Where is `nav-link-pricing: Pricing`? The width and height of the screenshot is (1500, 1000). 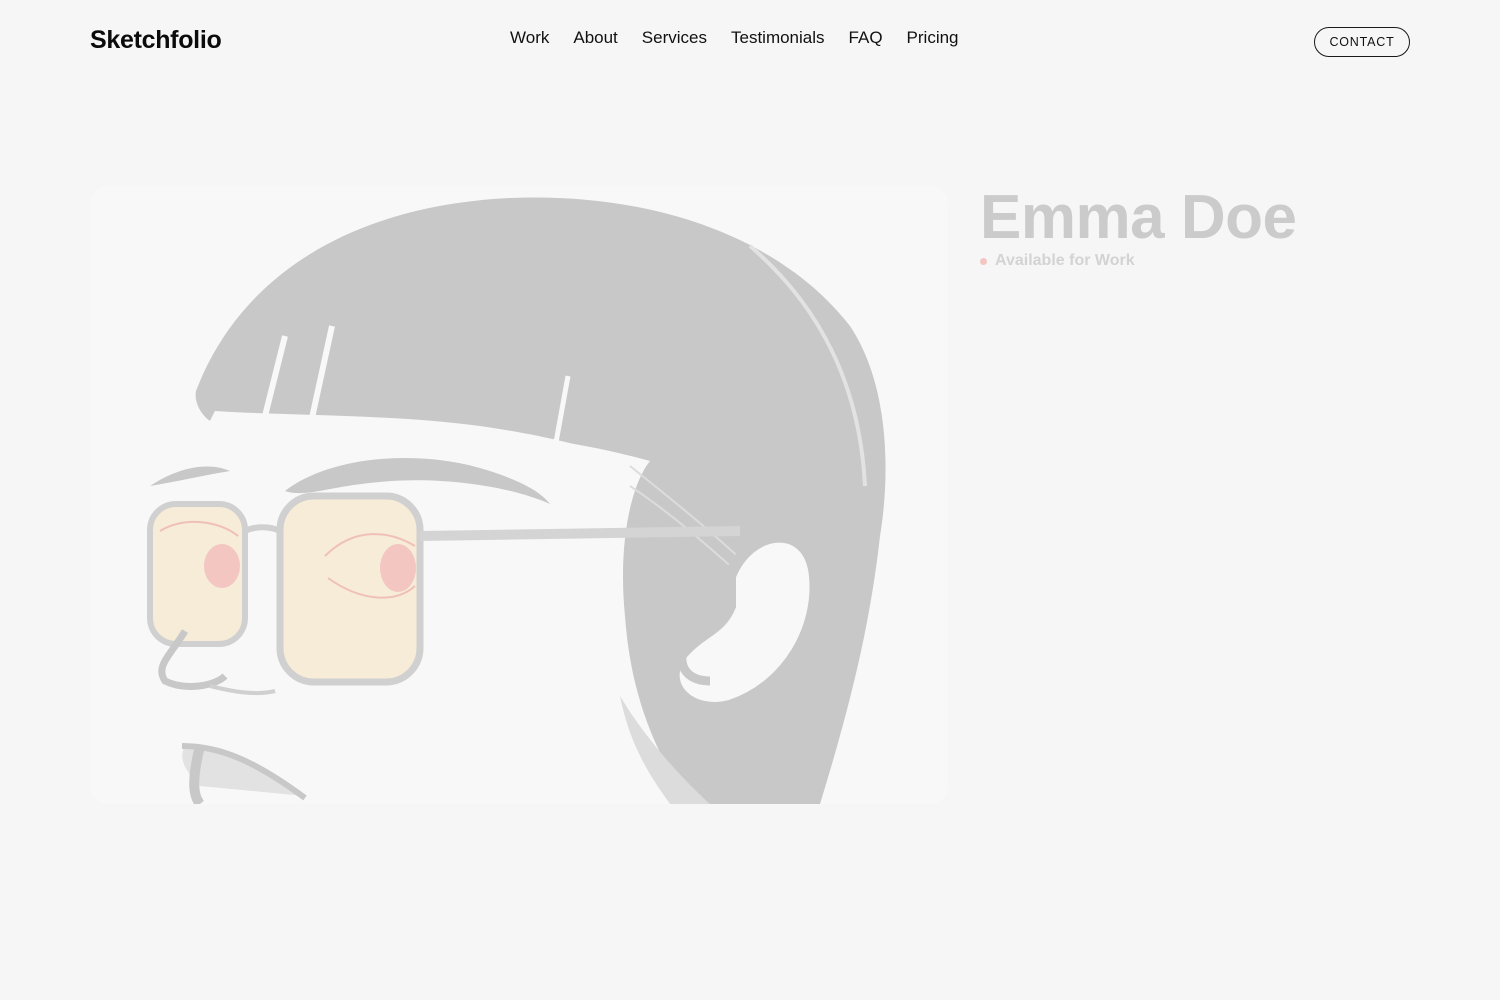
nav-link-pricing: Pricing is located at coordinates (933, 37).